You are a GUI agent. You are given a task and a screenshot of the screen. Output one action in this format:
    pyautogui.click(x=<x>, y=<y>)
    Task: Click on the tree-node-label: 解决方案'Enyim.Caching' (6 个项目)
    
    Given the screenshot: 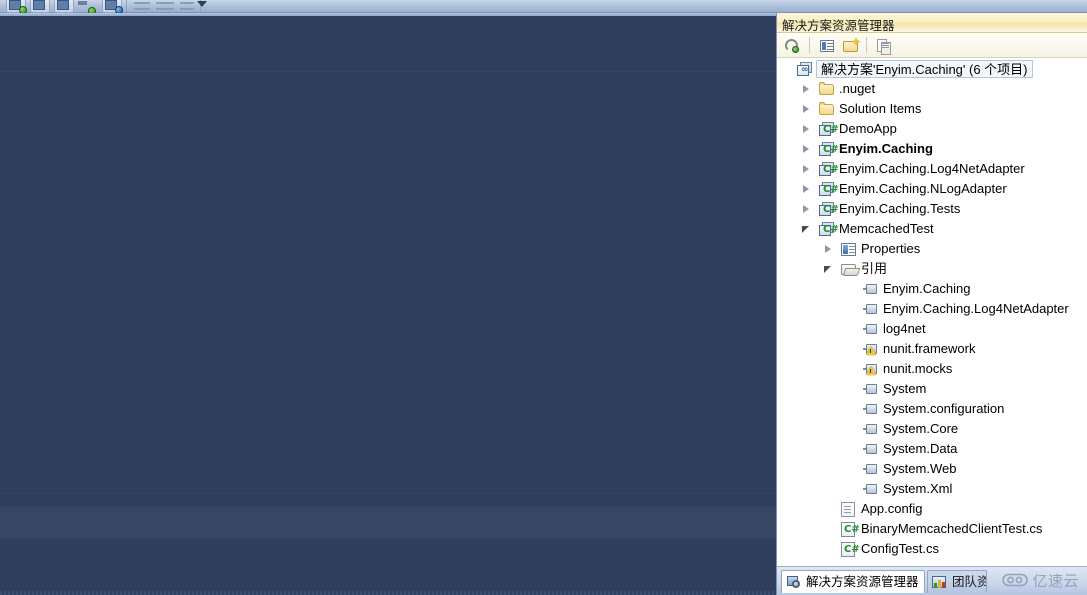 What is the action you would take?
    pyautogui.click(x=924, y=69)
    